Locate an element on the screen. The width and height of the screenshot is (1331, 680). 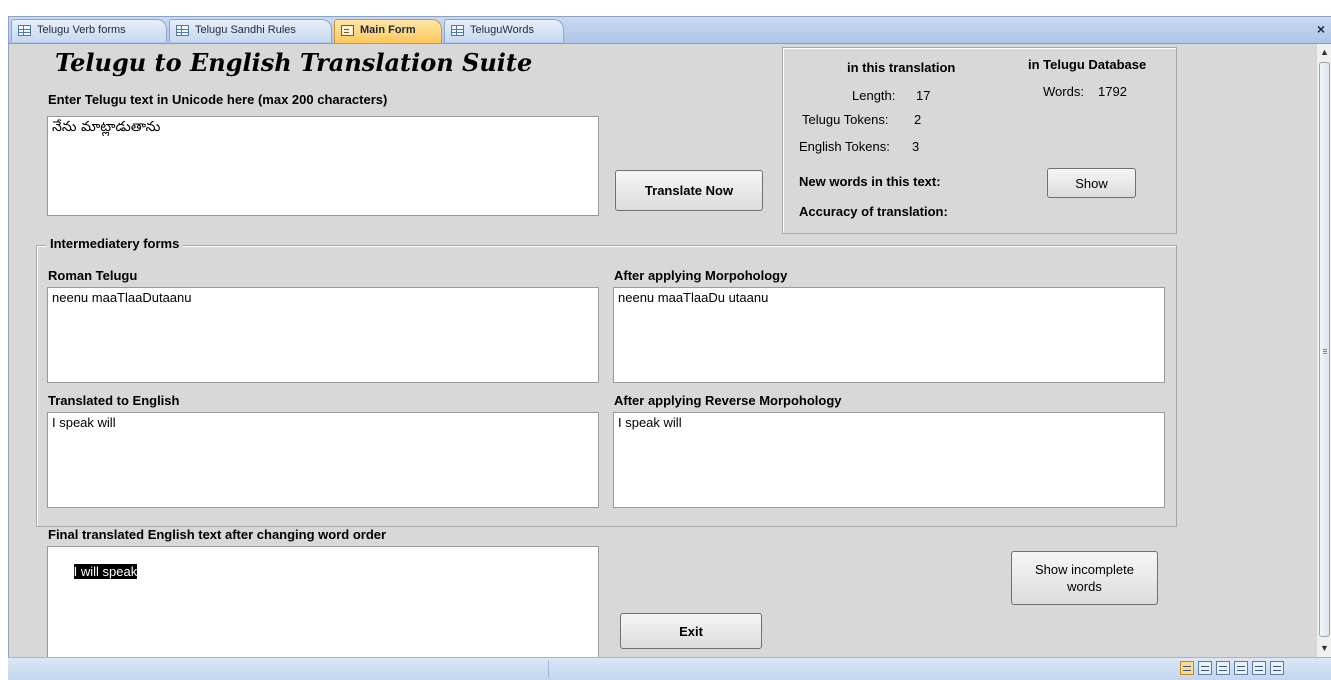
tab-telugu-verb-forms: Telugu Verb forms is located at coordinates (89, 30).